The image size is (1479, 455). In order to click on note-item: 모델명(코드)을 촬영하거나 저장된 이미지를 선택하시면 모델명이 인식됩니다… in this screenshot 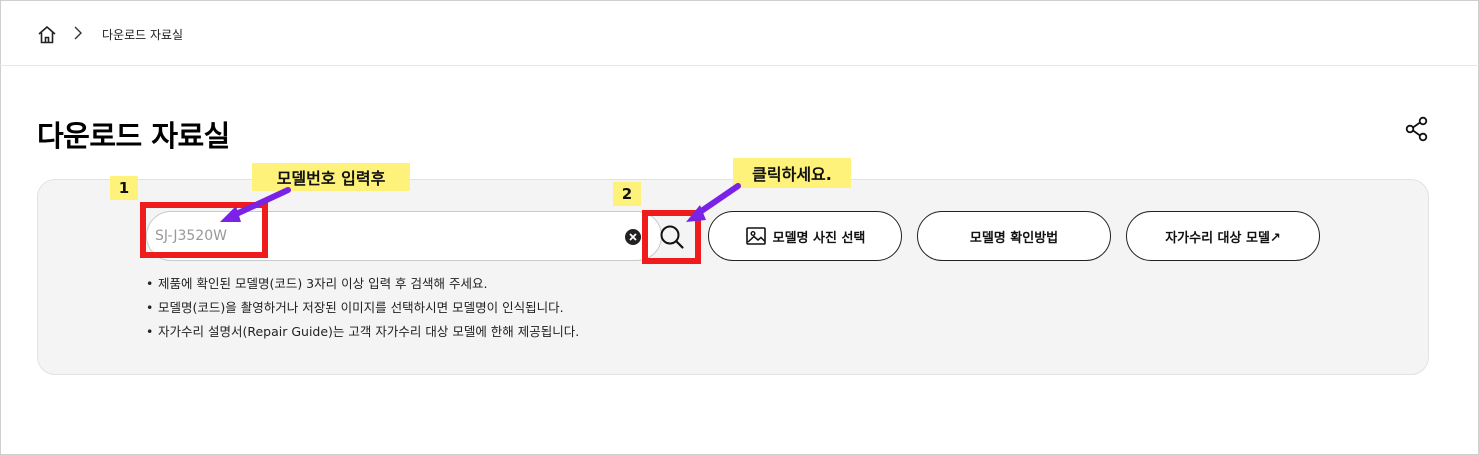, I will do `click(362, 308)`.